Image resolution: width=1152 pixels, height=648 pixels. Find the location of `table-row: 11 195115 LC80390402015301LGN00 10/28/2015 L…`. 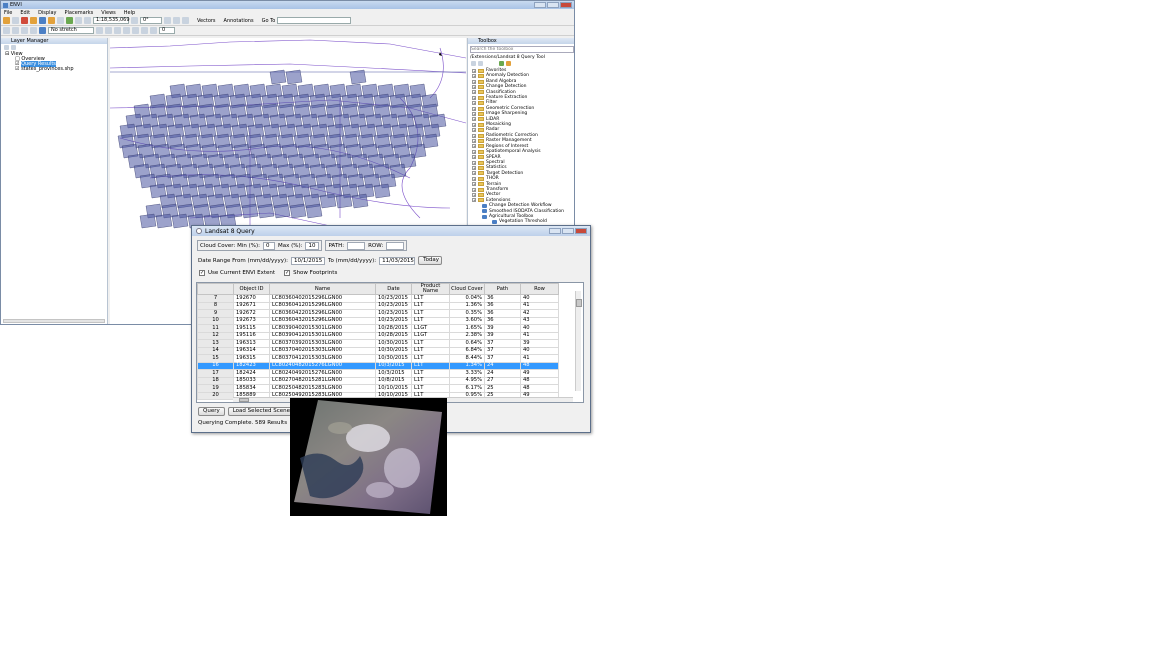

table-row: 11 195115 LC80390402015301LGN00 10/28/2015 L… is located at coordinates (378, 328).